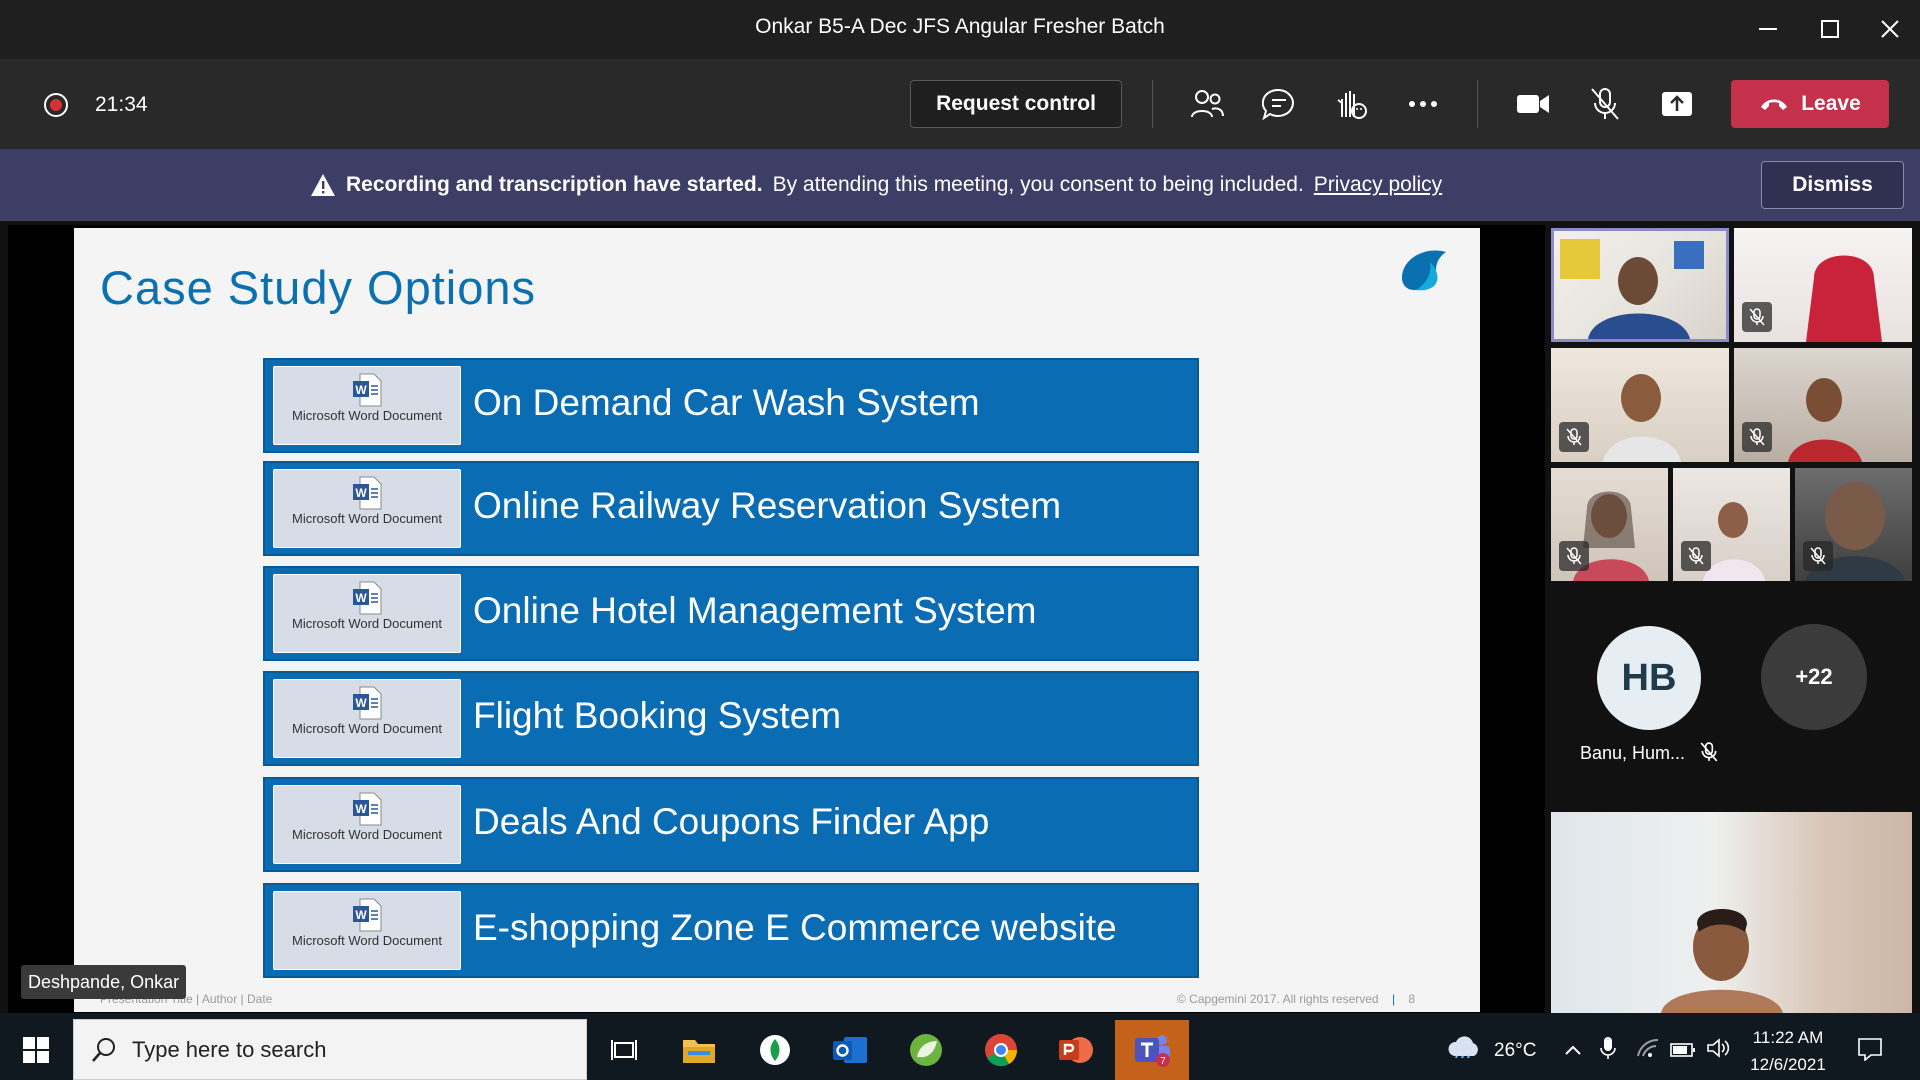 Image resolution: width=1920 pixels, height=1080 pixels. I want to click on privacy-policy-link: Privacy policy, so click(1378, 185).